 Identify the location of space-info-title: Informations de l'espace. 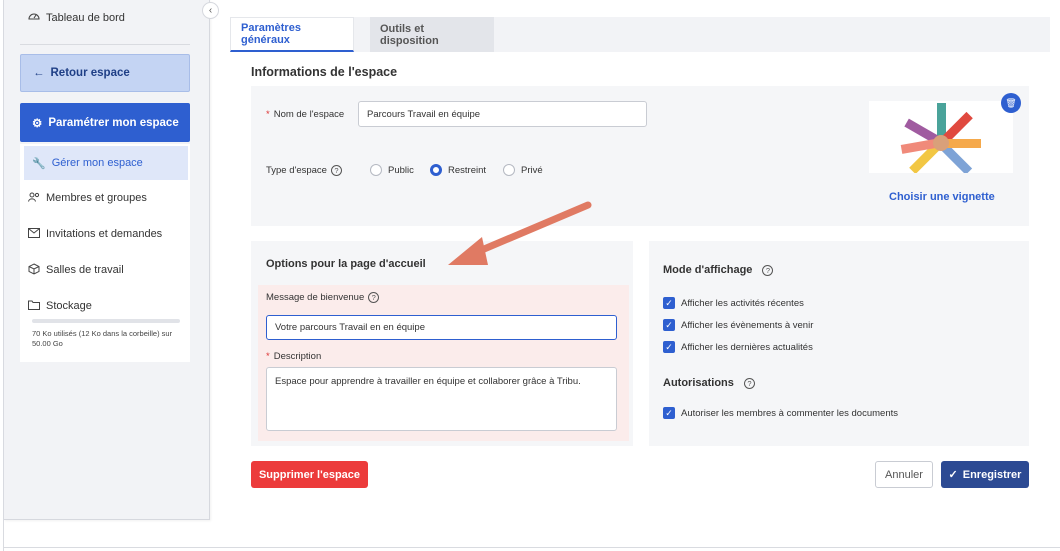
(324, 72).